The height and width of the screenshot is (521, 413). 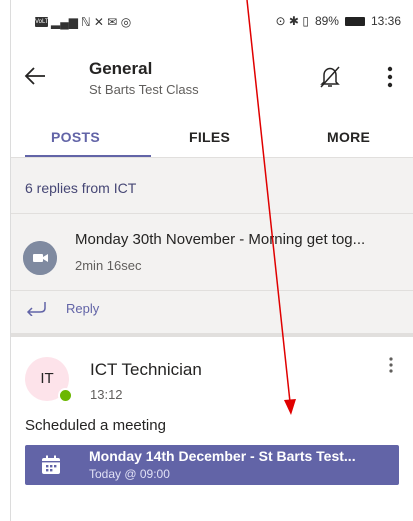 I want to click on post-message: Scheduled a meeting, so click(x=95, y=425).